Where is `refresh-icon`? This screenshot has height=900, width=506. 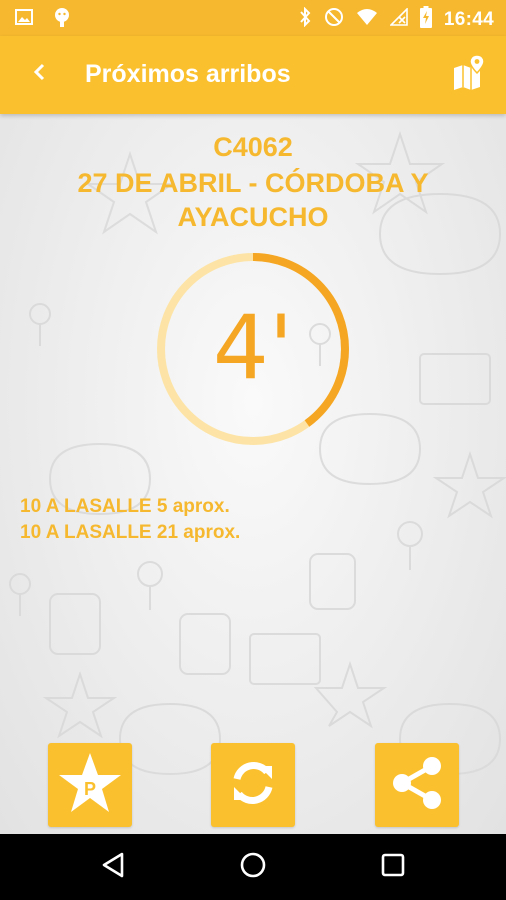
refresh-icon is located at coordinates (253, 785).